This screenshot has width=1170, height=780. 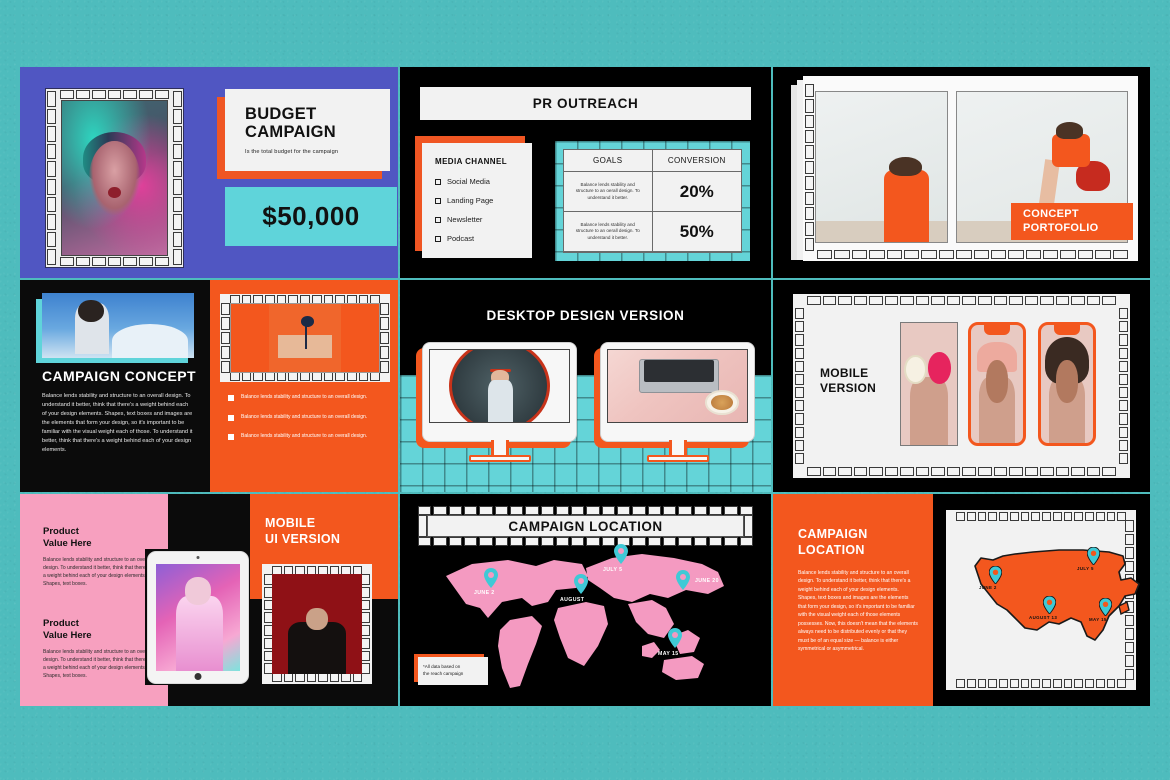 I want to click on red-photo-film-frame, so click(x=317, y=624).